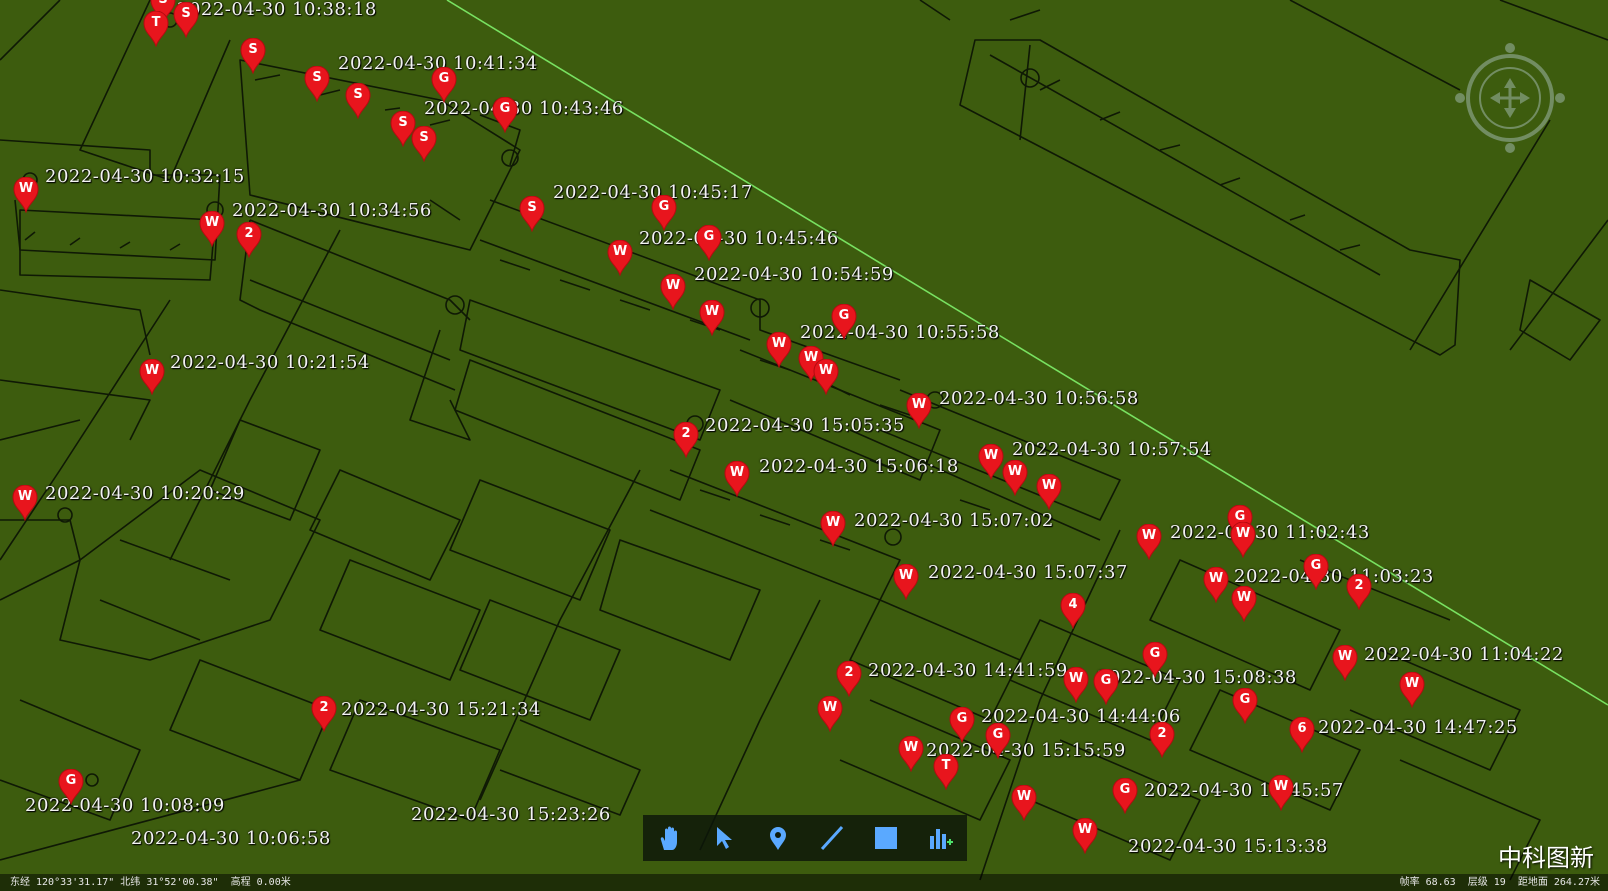 This screenshot has height=891, width=1608. What do you see at coordinates (805, 838) in the screenshot?
I see `drawing-toolbar` at bounding box center [805, 838].